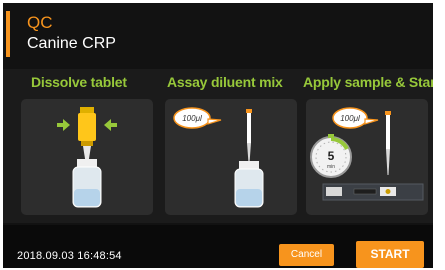 The height and width of the screenshot is (270, 445). What do you see at coordinates (218, 157) in the screenshot?
I see `pipette-vial-icon: 100μl` at bounding box center [218, 157].